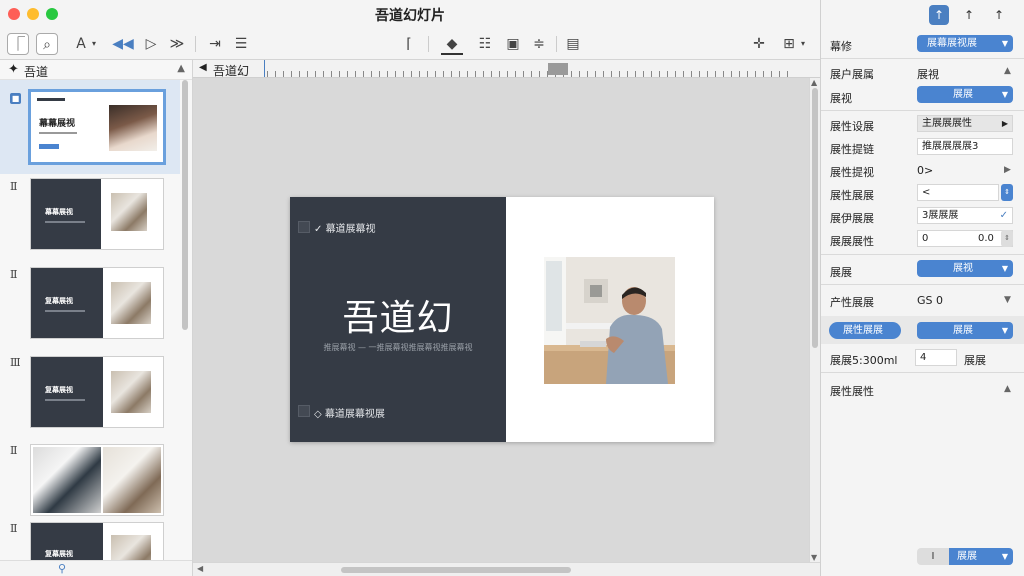  Describe the element at coordinates (263, 68) in the screenshot. I see `ruler-indent-marker` at that location.